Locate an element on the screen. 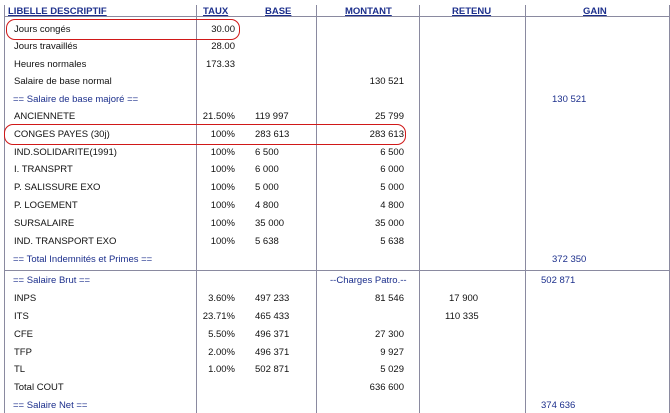 The height and width of the screenshot is (413, 670). row-label: IND.SOLIDARITE(1991) is located at coordinates (65, 152).